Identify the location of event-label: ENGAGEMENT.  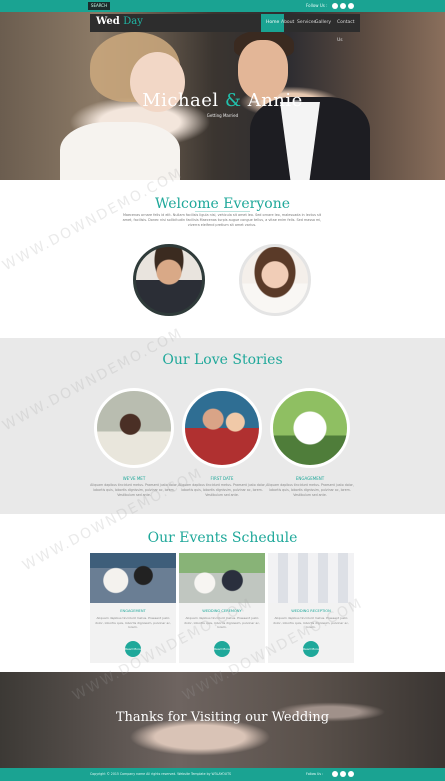
(133, 611).